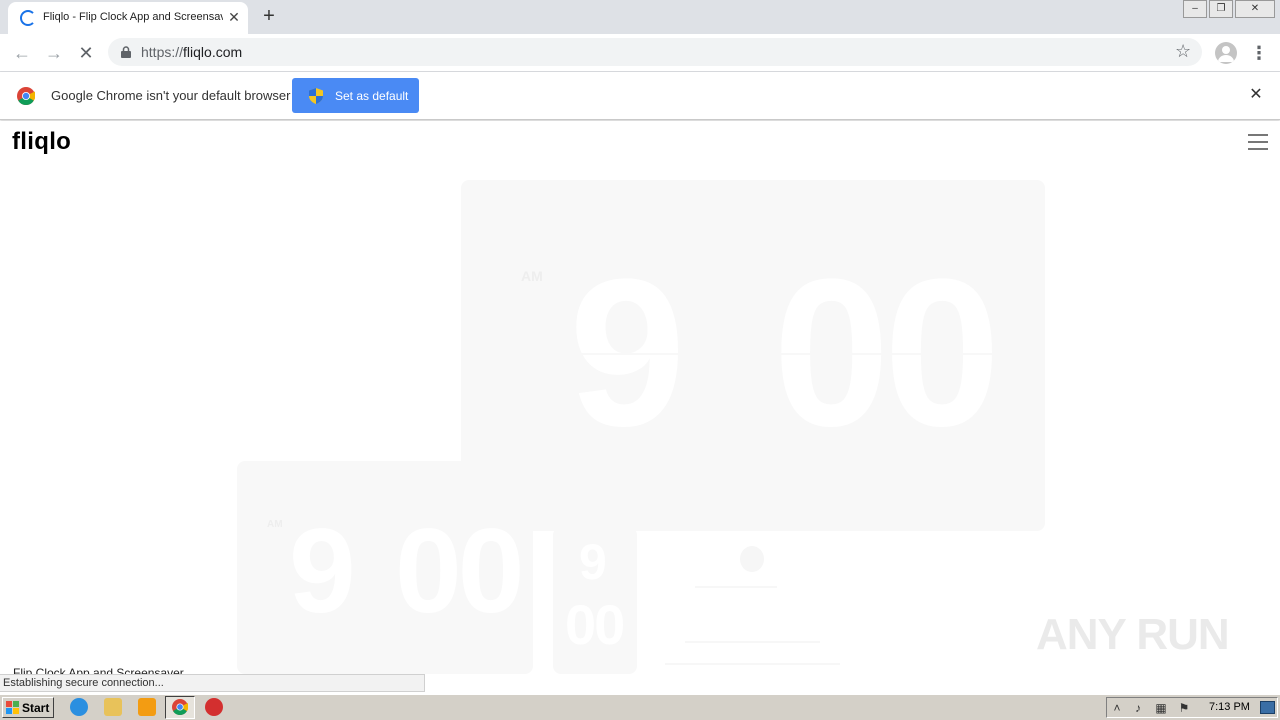 Image resolution: width=1280 pixels, height=720 pixels. I want to click on tray-expand-icon: ˄, so click(1117, 708).